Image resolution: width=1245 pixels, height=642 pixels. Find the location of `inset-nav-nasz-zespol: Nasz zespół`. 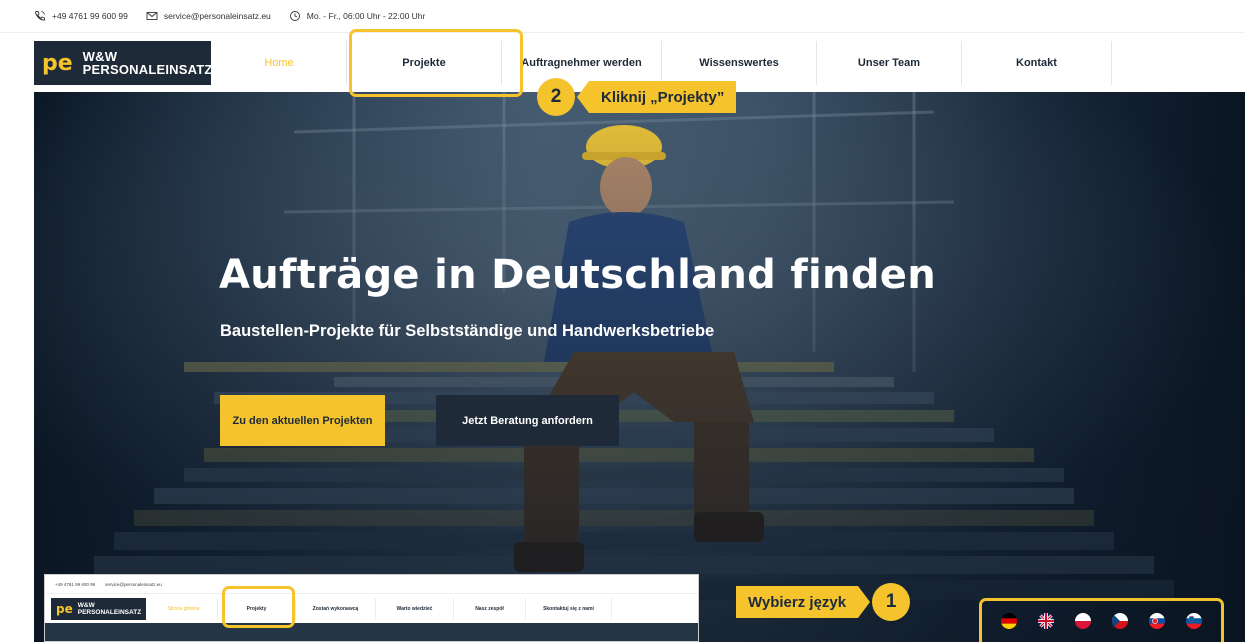

inset-nav-nasz-zespol: Nasz zespół is located at coordinates (490, 609).